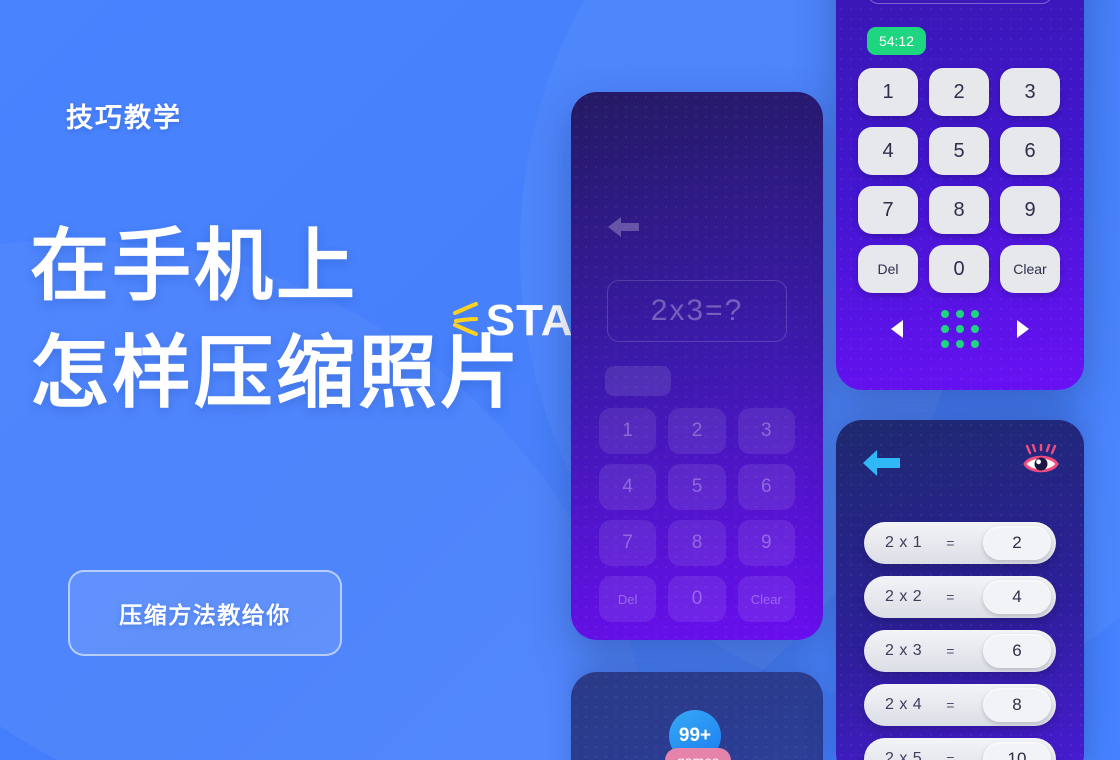 The height and width of the screenshot is (760, 1120). I want to click on promo-kicker: 技巧教学, so click(124, 118).